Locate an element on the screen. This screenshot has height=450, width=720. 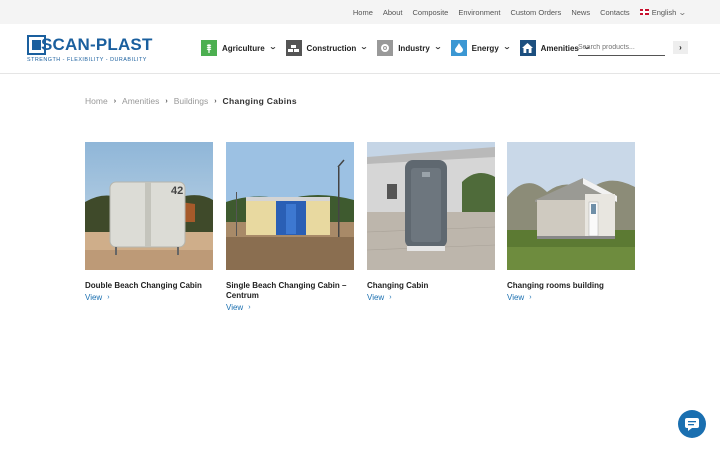
product-image-changing-cabin is located at coordinates (431, 206).